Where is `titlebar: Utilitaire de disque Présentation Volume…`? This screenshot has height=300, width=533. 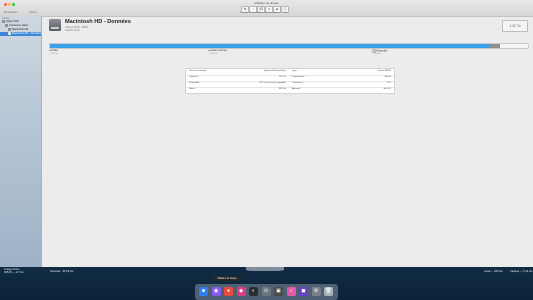
titlebar: Utilitaire de disque Présentation Volume… is located at coordinates (266, 8).